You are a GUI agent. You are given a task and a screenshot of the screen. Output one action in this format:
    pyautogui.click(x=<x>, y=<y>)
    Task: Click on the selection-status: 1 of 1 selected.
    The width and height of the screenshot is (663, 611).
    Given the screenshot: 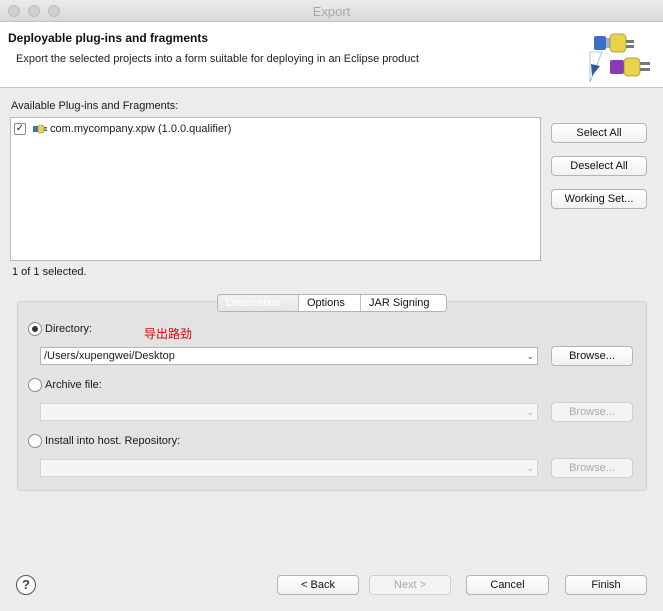 What is the action you would take?
    pyautogui.click(x=49, y=272)
    